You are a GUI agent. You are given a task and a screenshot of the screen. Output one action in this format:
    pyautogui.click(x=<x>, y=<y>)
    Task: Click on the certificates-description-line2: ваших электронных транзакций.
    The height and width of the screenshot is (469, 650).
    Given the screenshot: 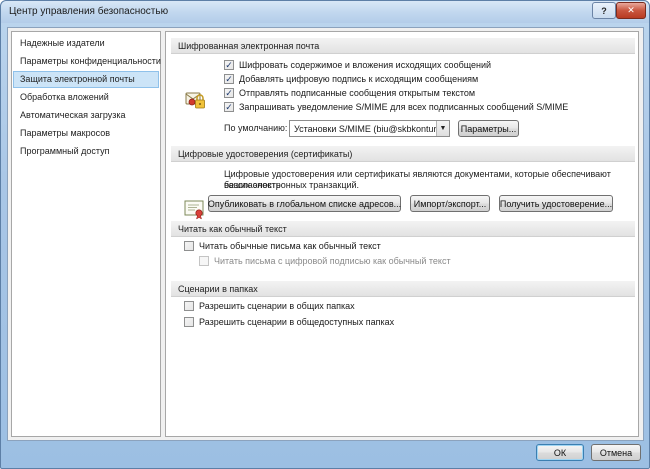 What is the action you would take?
    pyautogui.click(x=292, y=185)
    